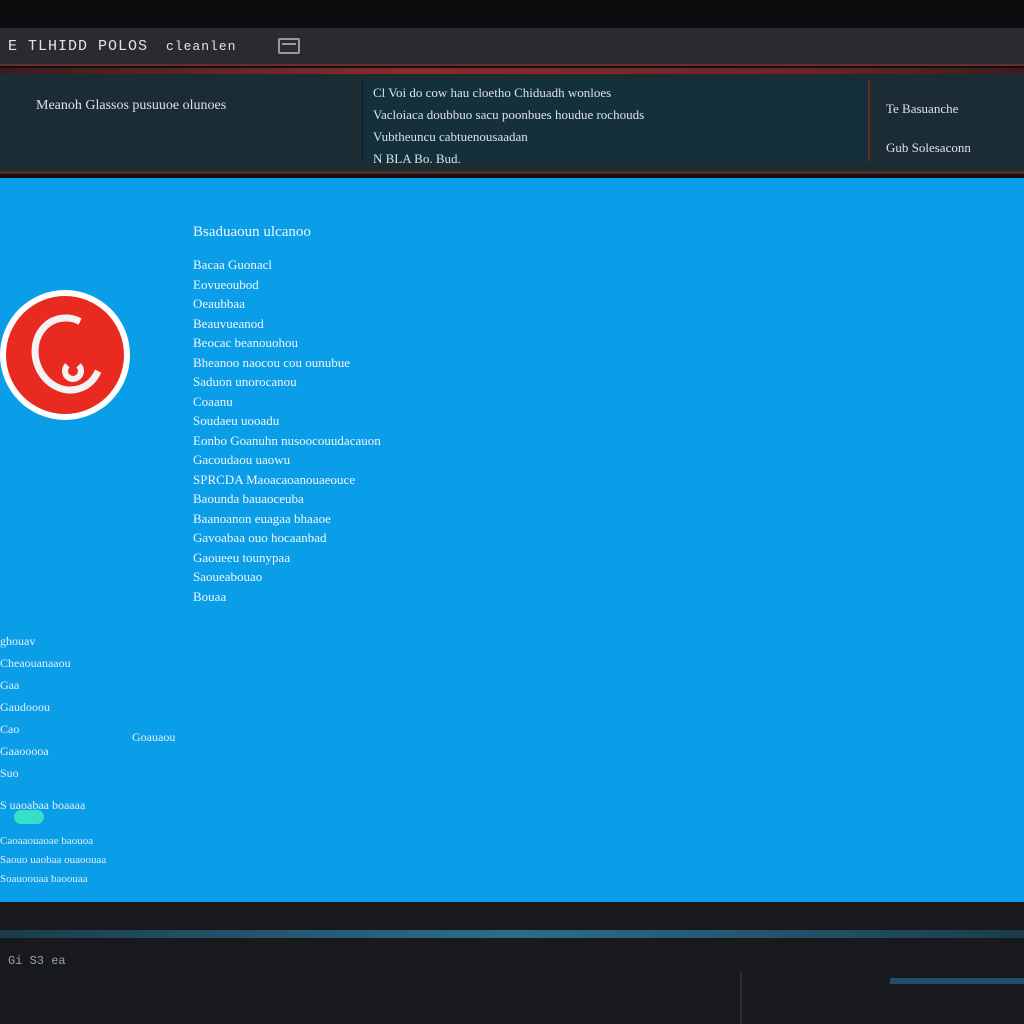  Describe the element at coordinates (181, 120) in the screenshot. I see `info-cell-primary: Meanoh Glassos pusuuoe olunoes` at that location.